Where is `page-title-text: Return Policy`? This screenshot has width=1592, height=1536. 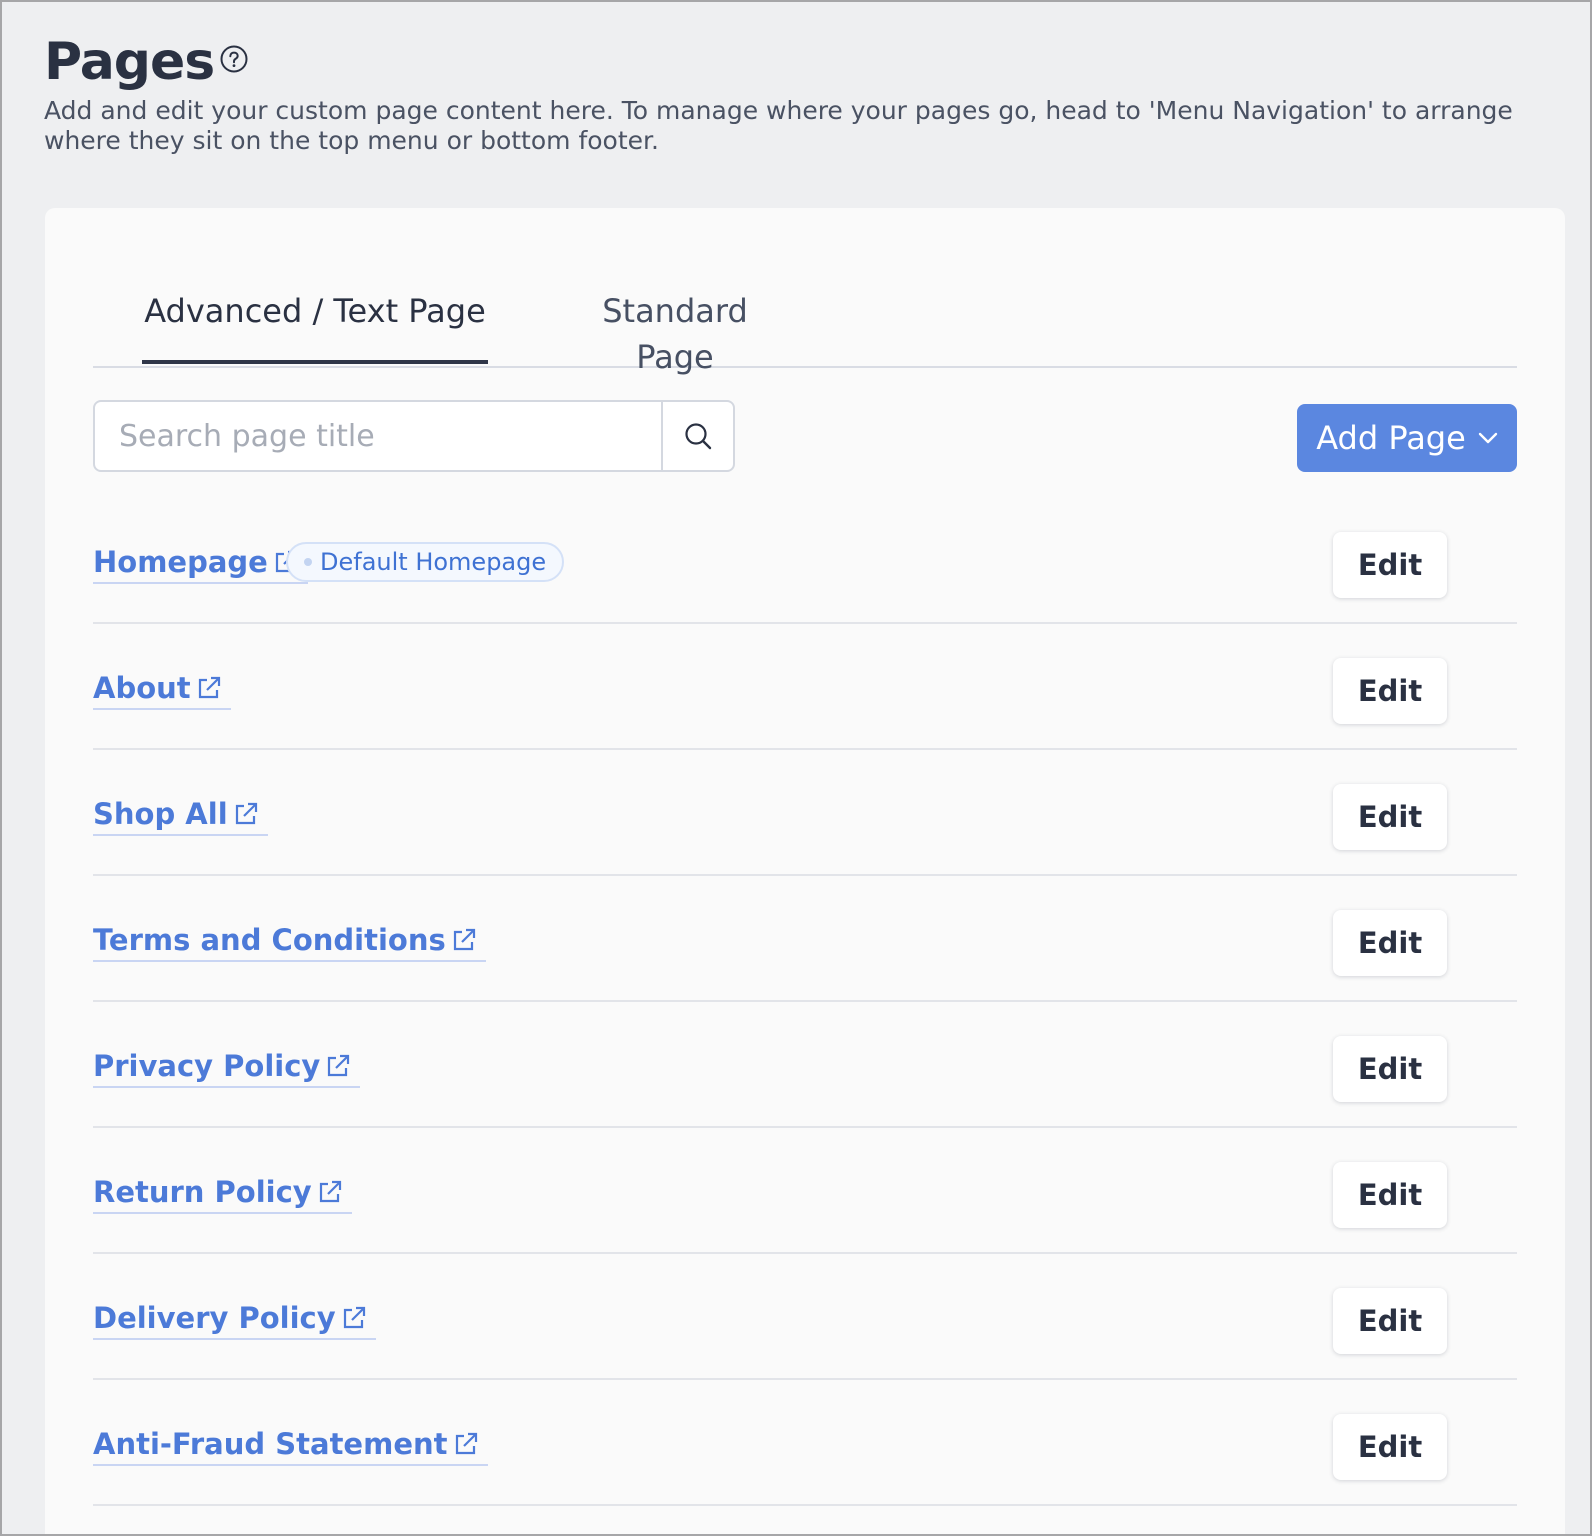
page-title-text: Return Policy is located at coordinates (202, 1192).